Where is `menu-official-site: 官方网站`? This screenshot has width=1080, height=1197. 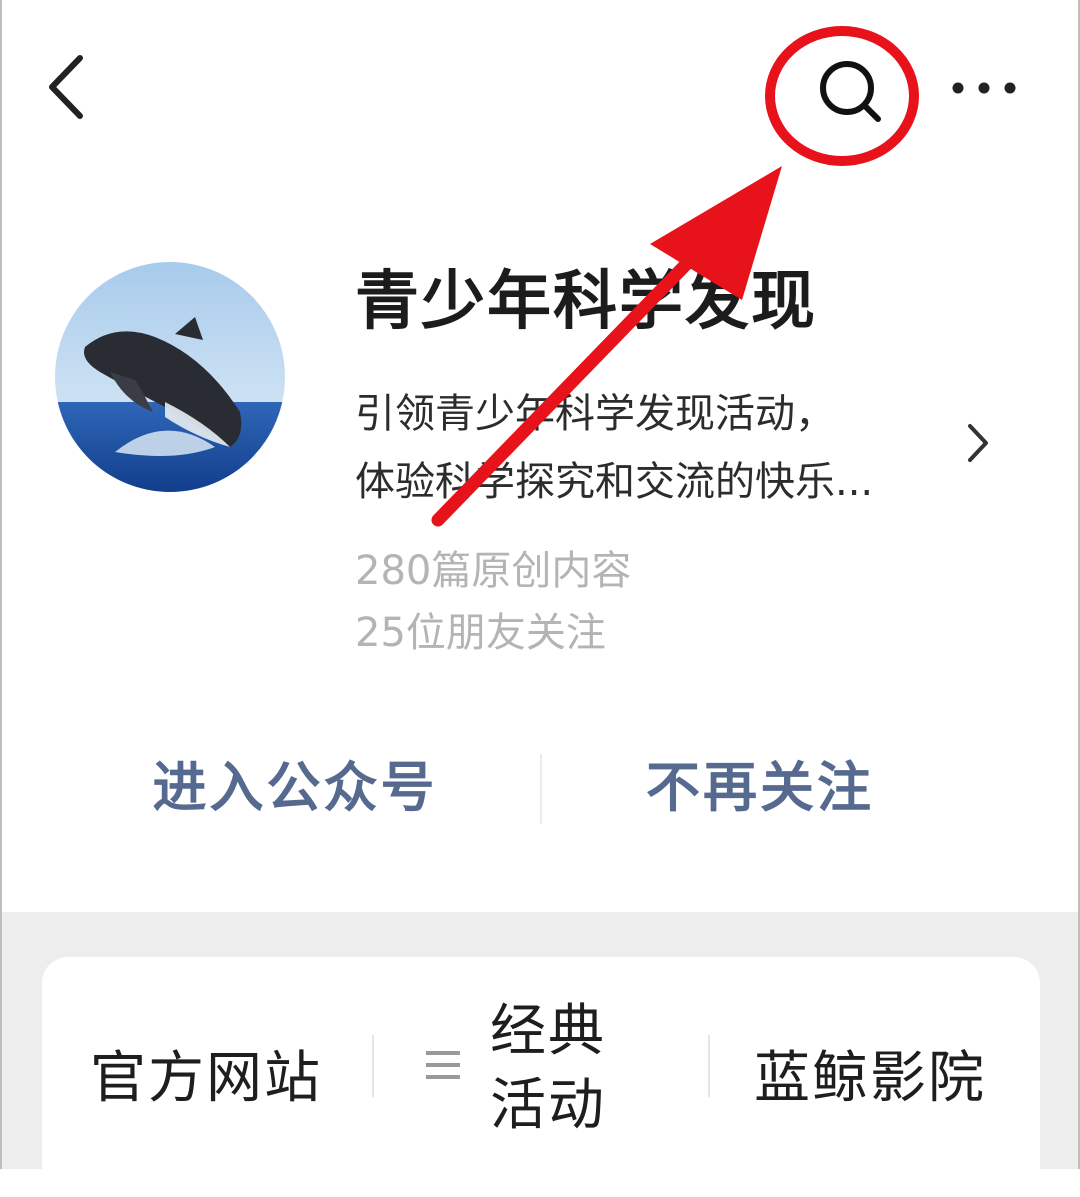 menu-official-site: 官方网站 is located at coordinates (206, 1073).